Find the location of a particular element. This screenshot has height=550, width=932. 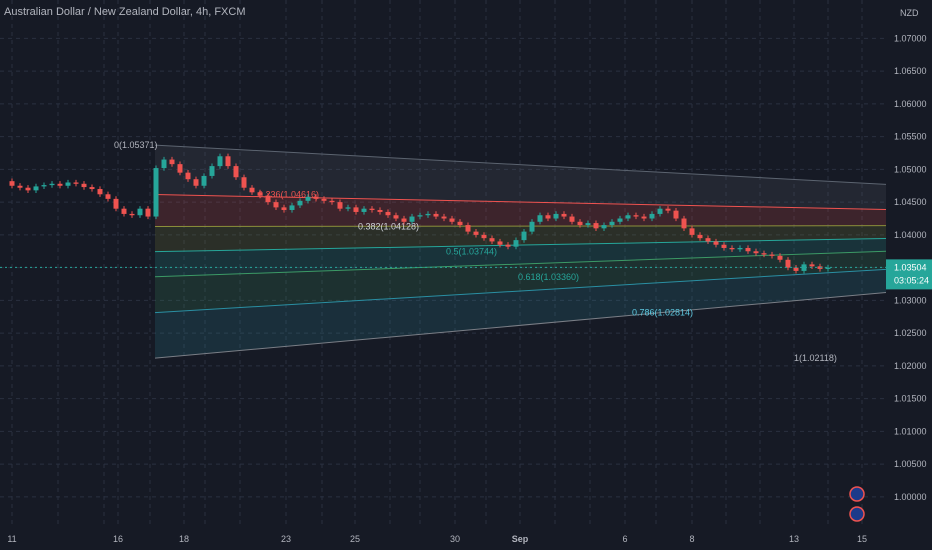

time-tick-label: 30 is located at coordinates (455, 539).